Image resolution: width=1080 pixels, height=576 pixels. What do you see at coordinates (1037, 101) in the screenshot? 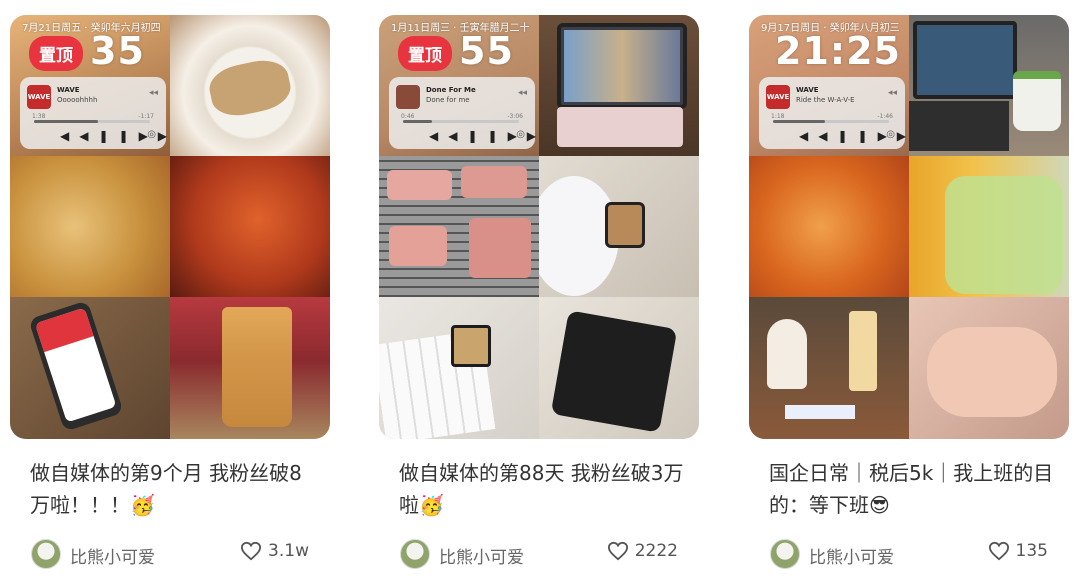
I see `mug-shape` at bounding box center [1037, 101].